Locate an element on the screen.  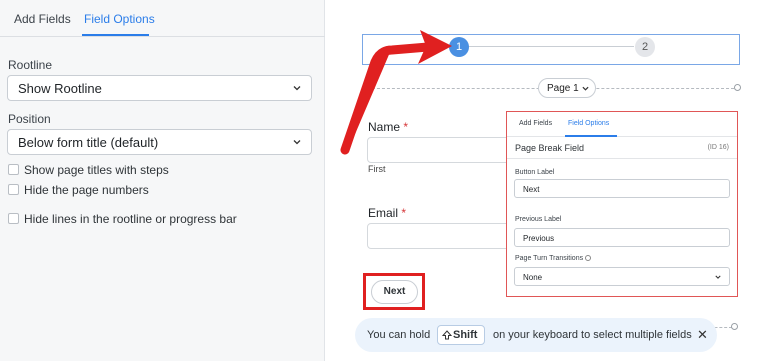
card-title: Page Break Field is located at coordinates (550, 148).